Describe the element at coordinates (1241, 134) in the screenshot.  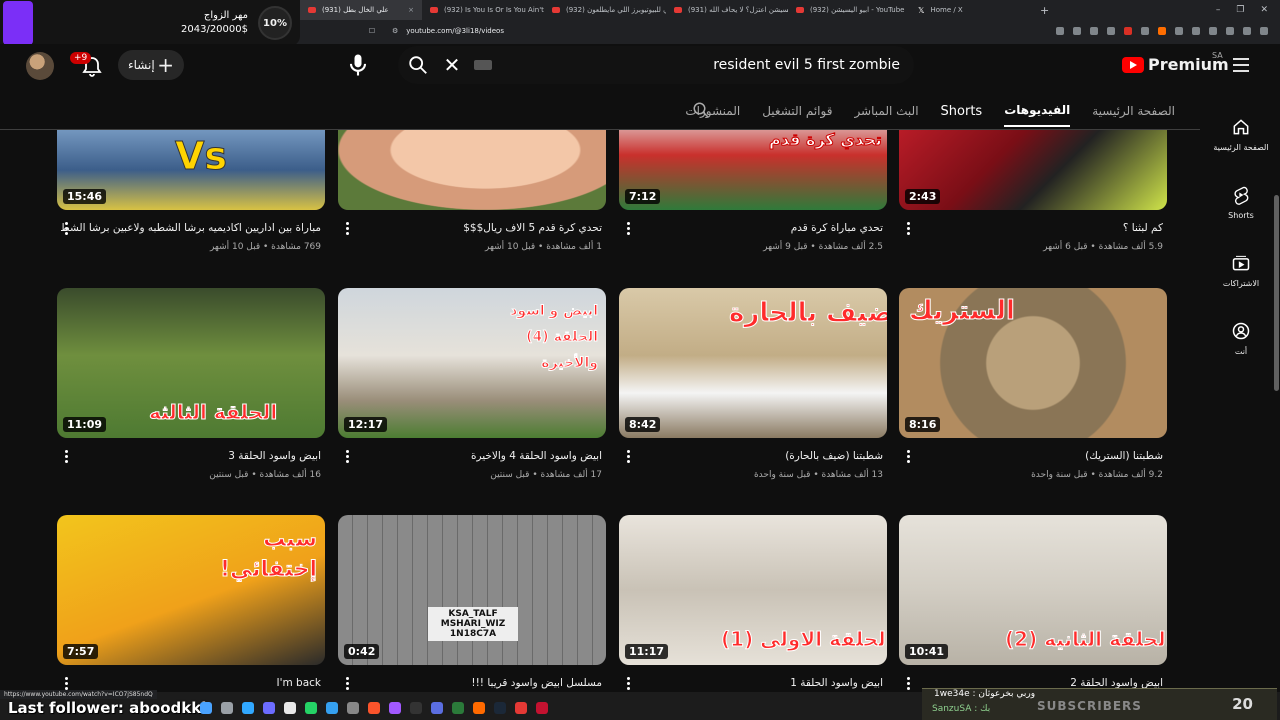
I see `rail-item-home: الصفحة الرئيسية` at that location.